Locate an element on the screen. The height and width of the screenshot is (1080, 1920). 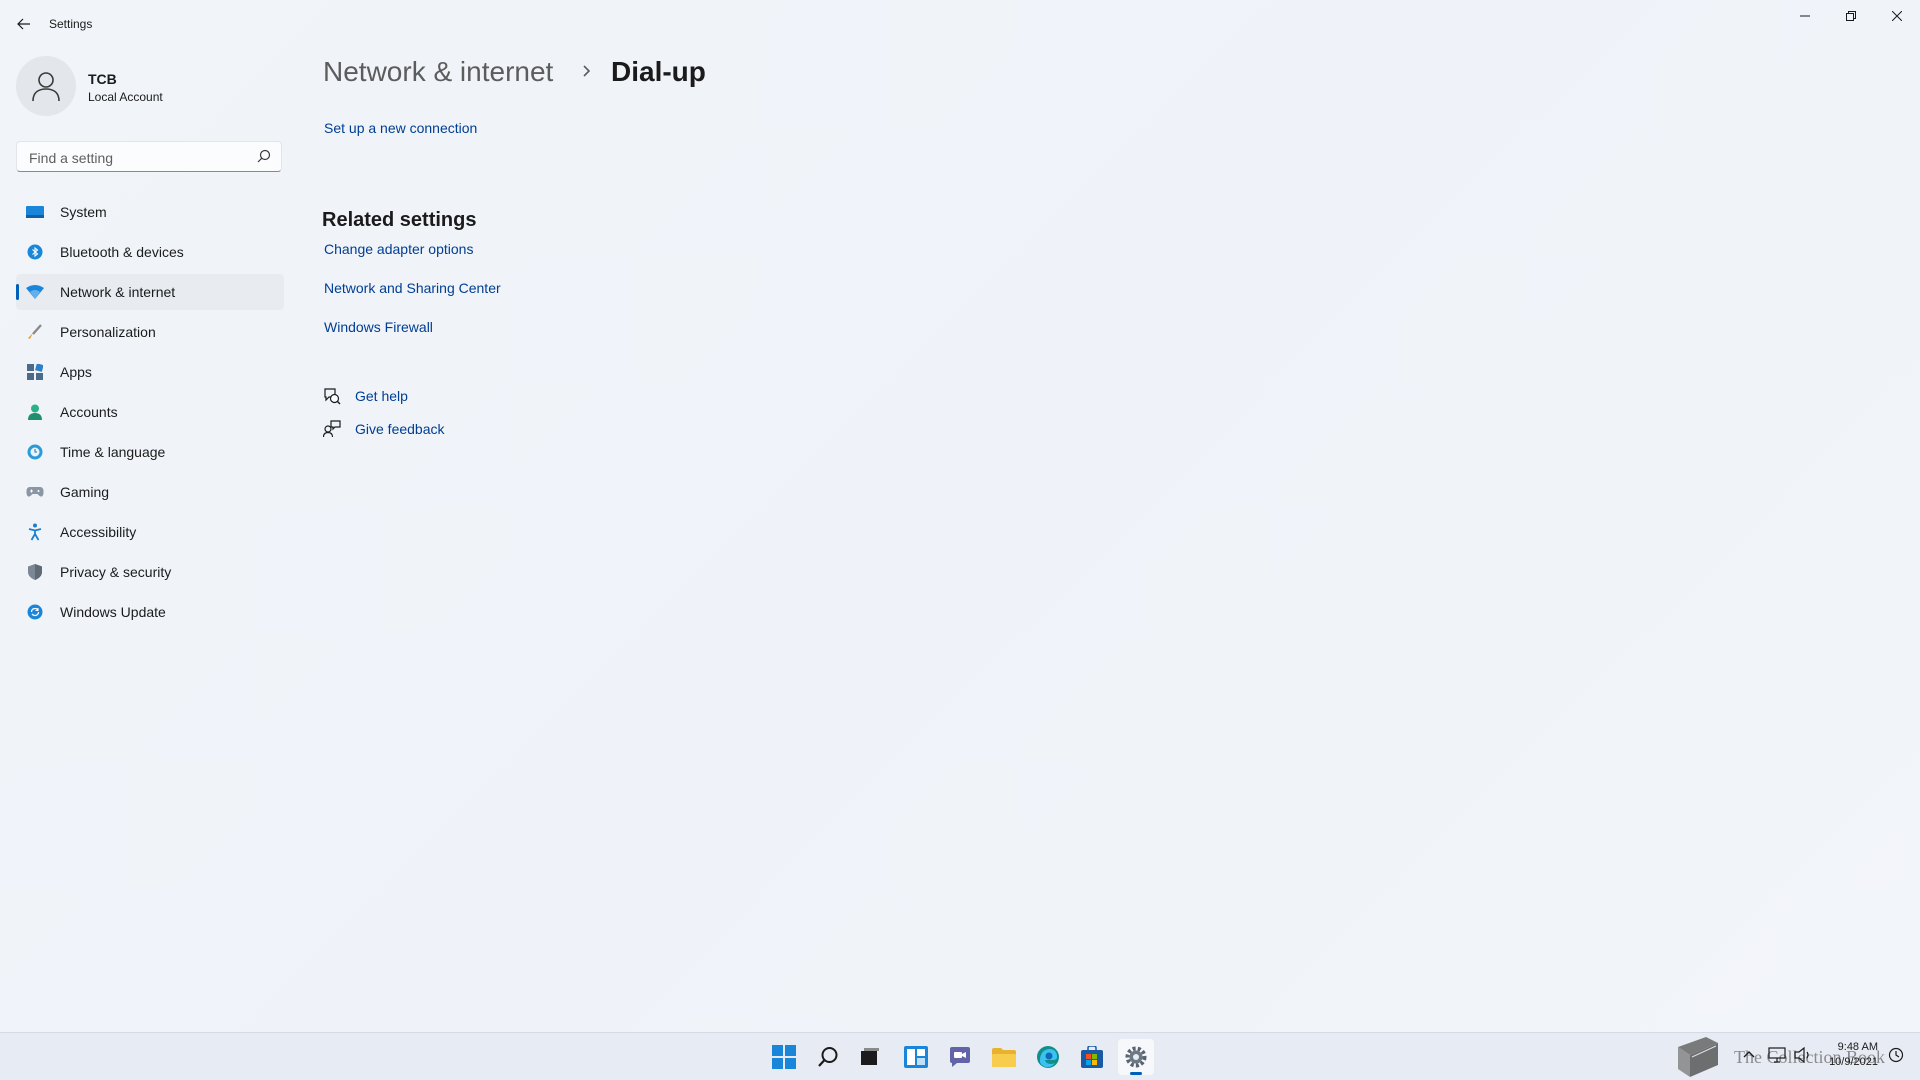
sidebar-item-apps: Apps is located at coordinates (150, 372).